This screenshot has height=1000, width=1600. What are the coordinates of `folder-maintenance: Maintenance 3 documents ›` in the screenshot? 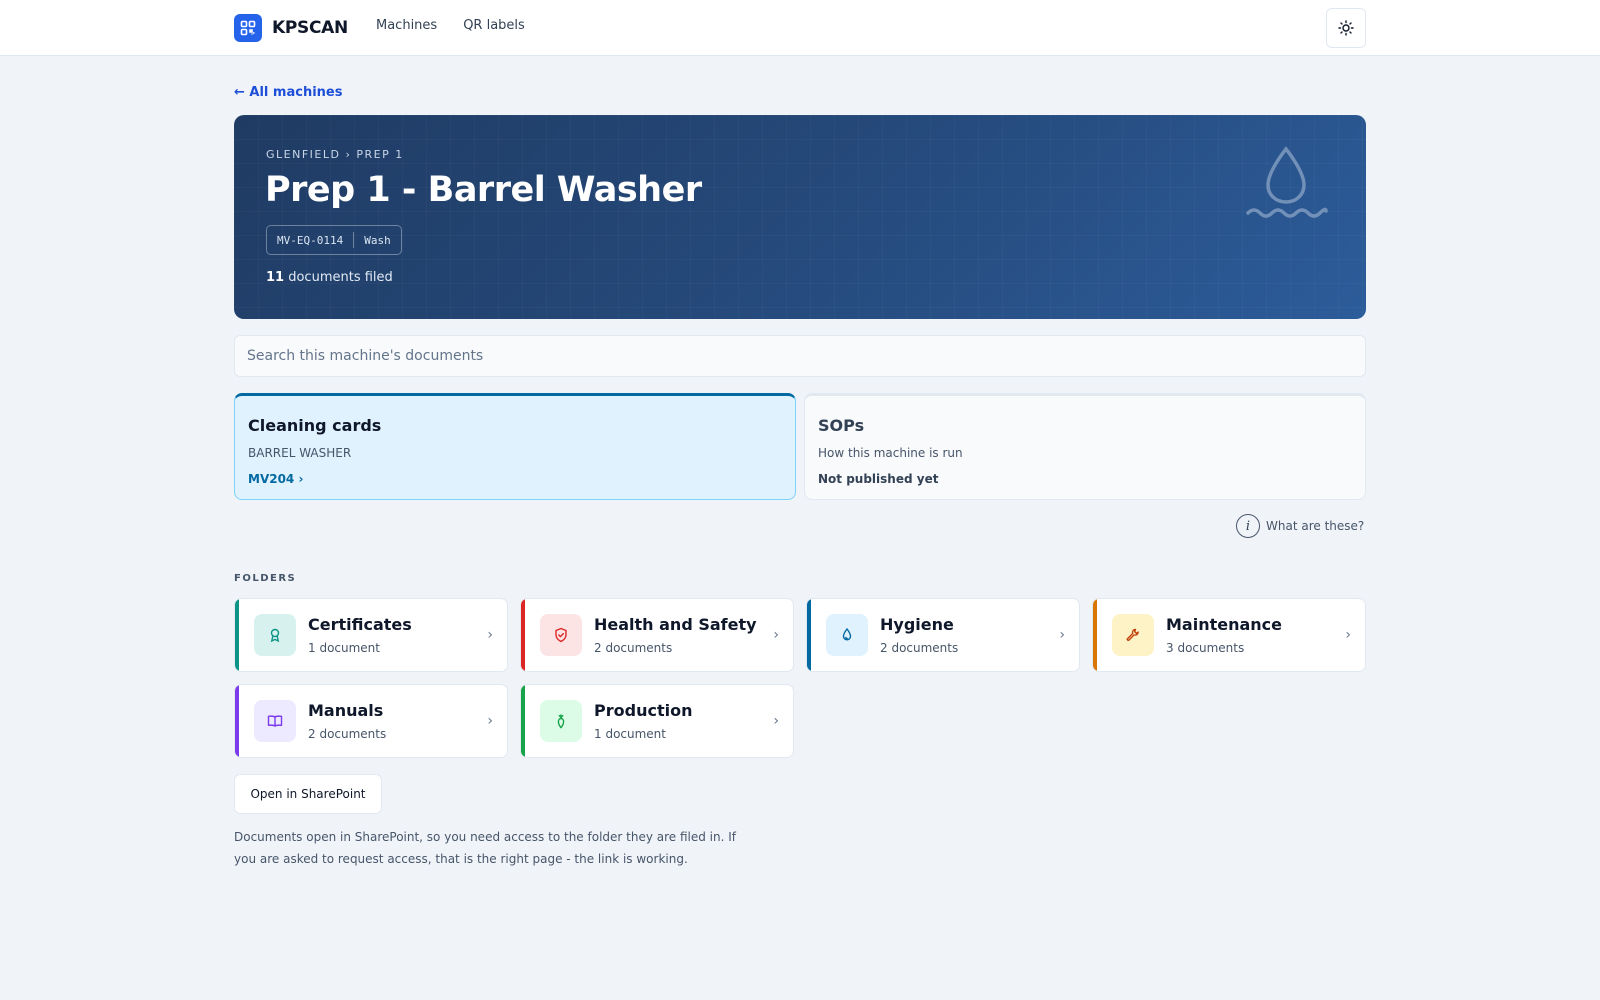 It's located at (1229, 635).